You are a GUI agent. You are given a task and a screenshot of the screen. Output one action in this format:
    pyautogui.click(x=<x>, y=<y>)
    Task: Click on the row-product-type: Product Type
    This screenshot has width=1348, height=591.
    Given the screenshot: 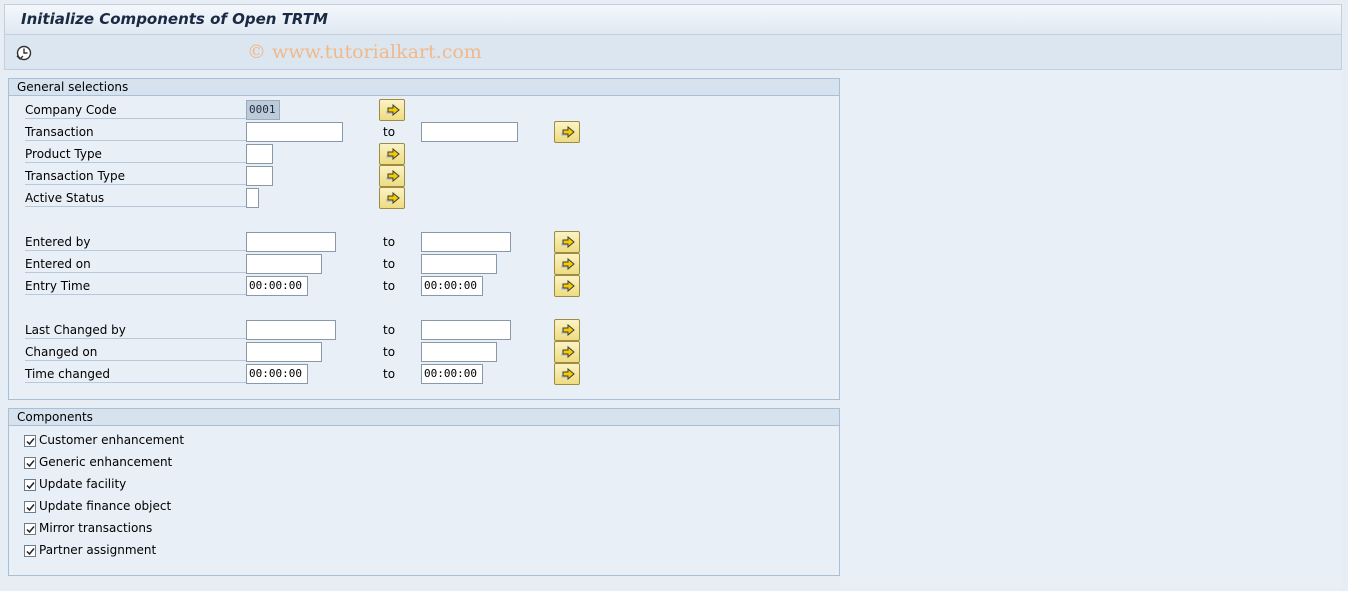 What is the action you would take?
    pyautogui.click(x=424, y=154)
    